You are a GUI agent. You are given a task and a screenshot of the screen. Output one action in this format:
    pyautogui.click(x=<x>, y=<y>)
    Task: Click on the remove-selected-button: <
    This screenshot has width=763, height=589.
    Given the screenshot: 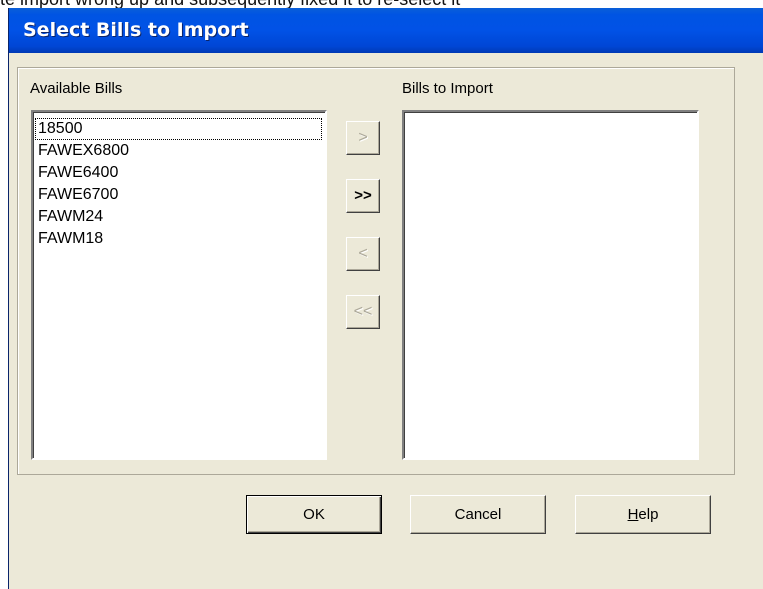 What is the action you would take?
    pyautogui.click(x=363, y=254)
    